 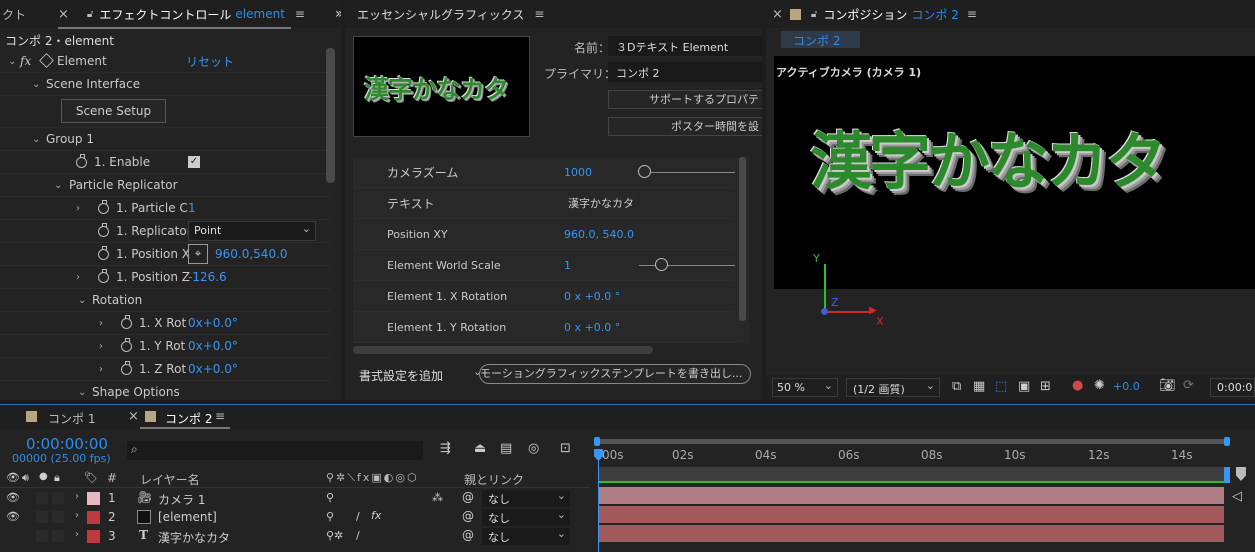 I want to click on layer-name: カメラ 1, so click(x=181, y=499).